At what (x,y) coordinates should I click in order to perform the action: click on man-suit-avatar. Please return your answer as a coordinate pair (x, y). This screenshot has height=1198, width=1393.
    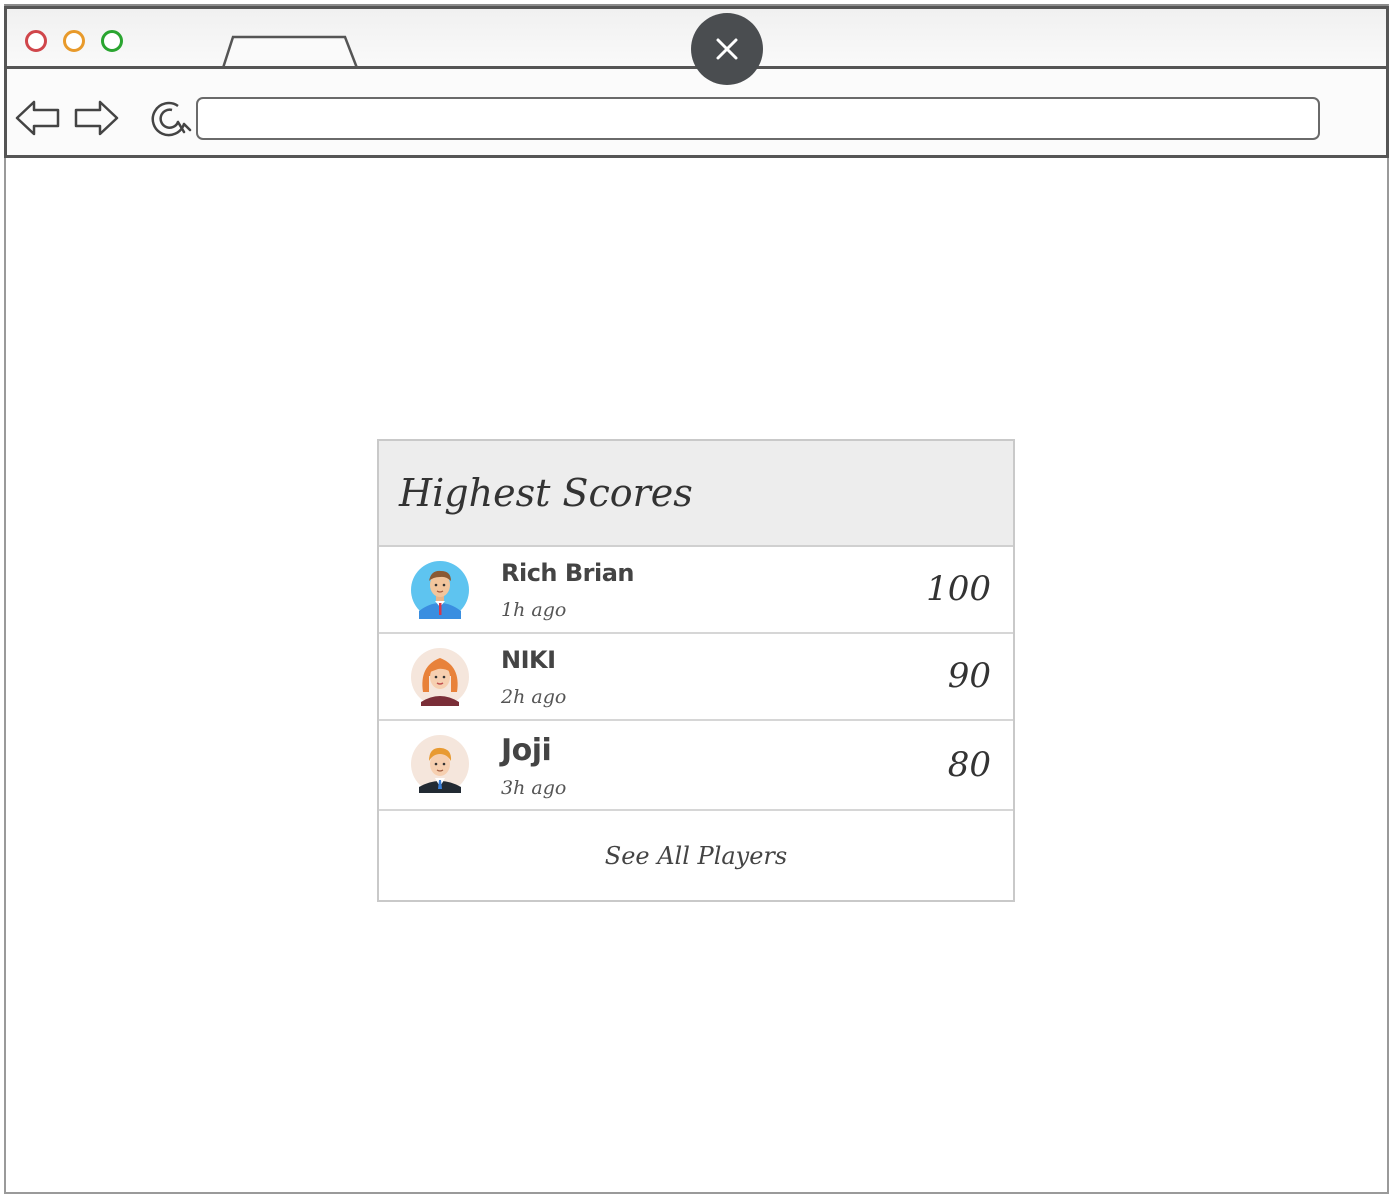
    Looking at the image, I should click on (440, 764).